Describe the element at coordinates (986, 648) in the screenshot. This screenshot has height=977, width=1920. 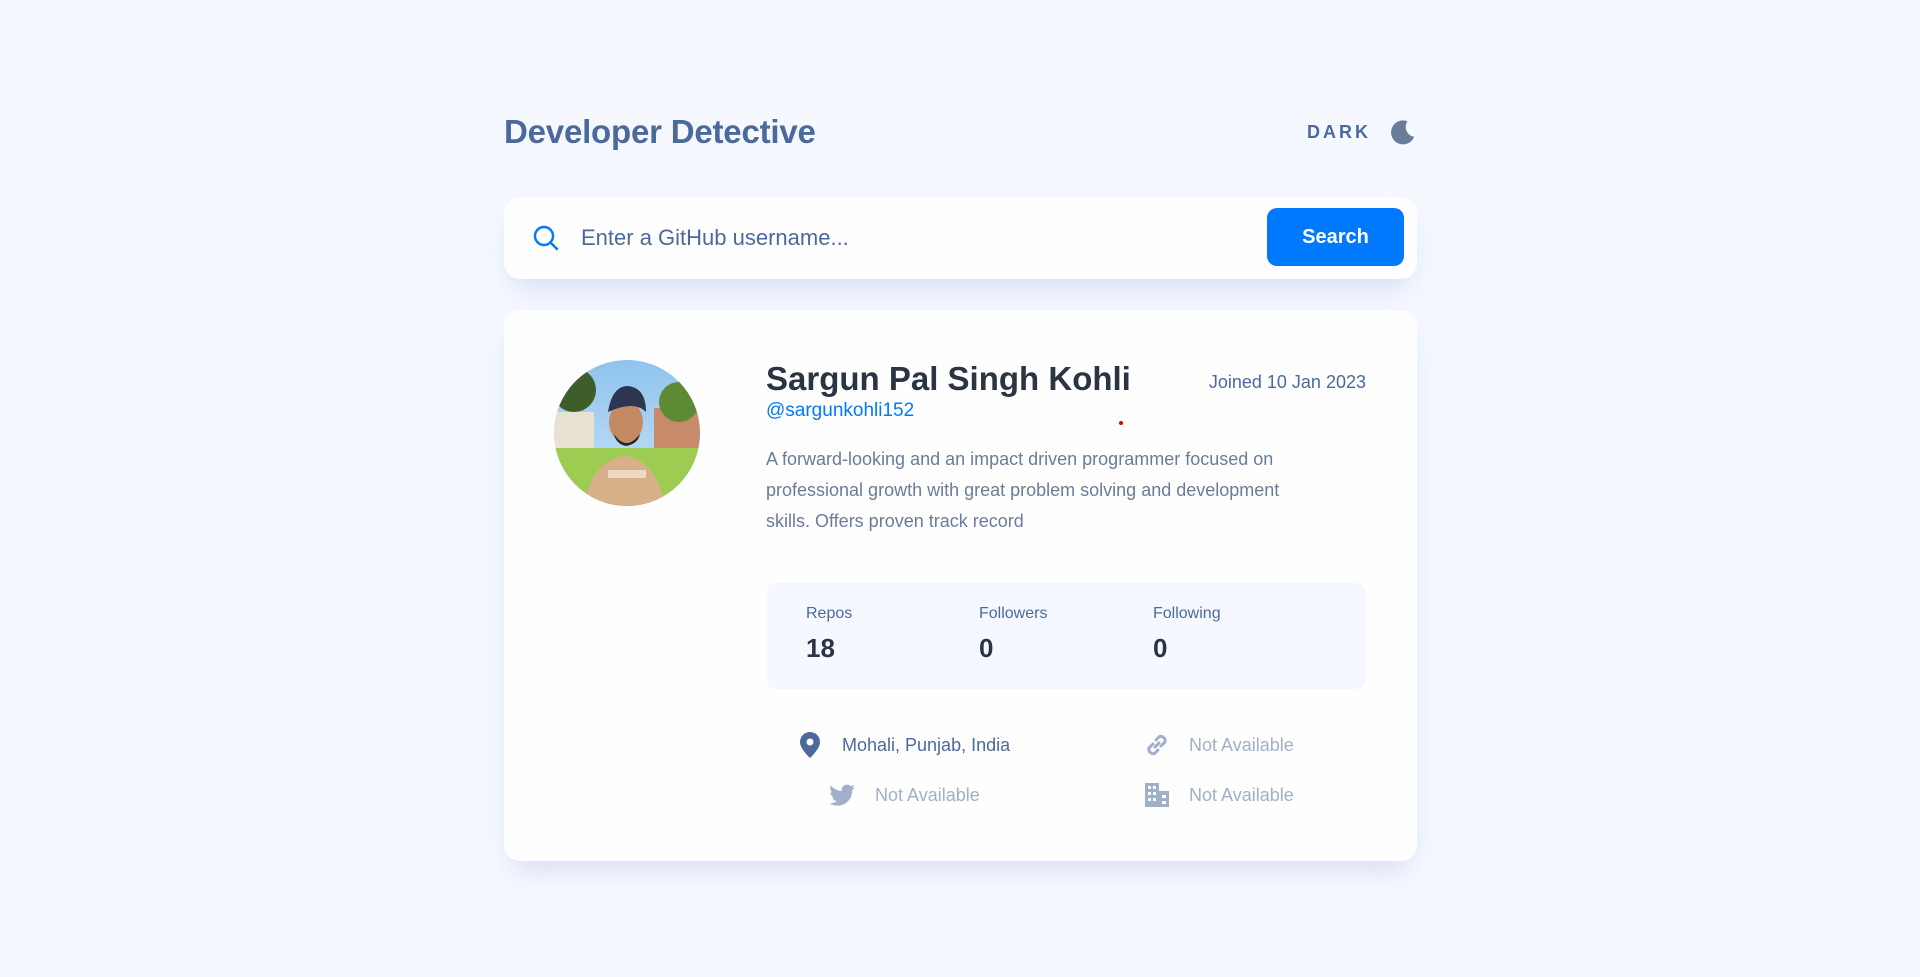
I see `stat-followers-value: 0` at that location.